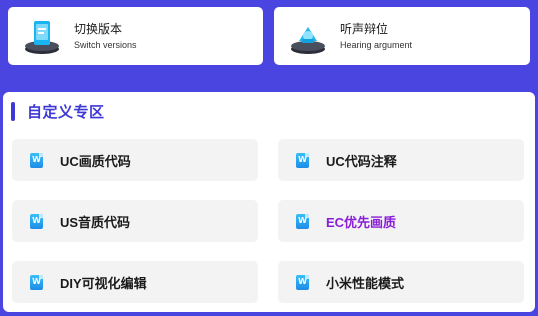 Image resolution: width=538 pixels, height=316 pixels. I want to click on us-audio-code-item: US音质代码, so click(135, 221).